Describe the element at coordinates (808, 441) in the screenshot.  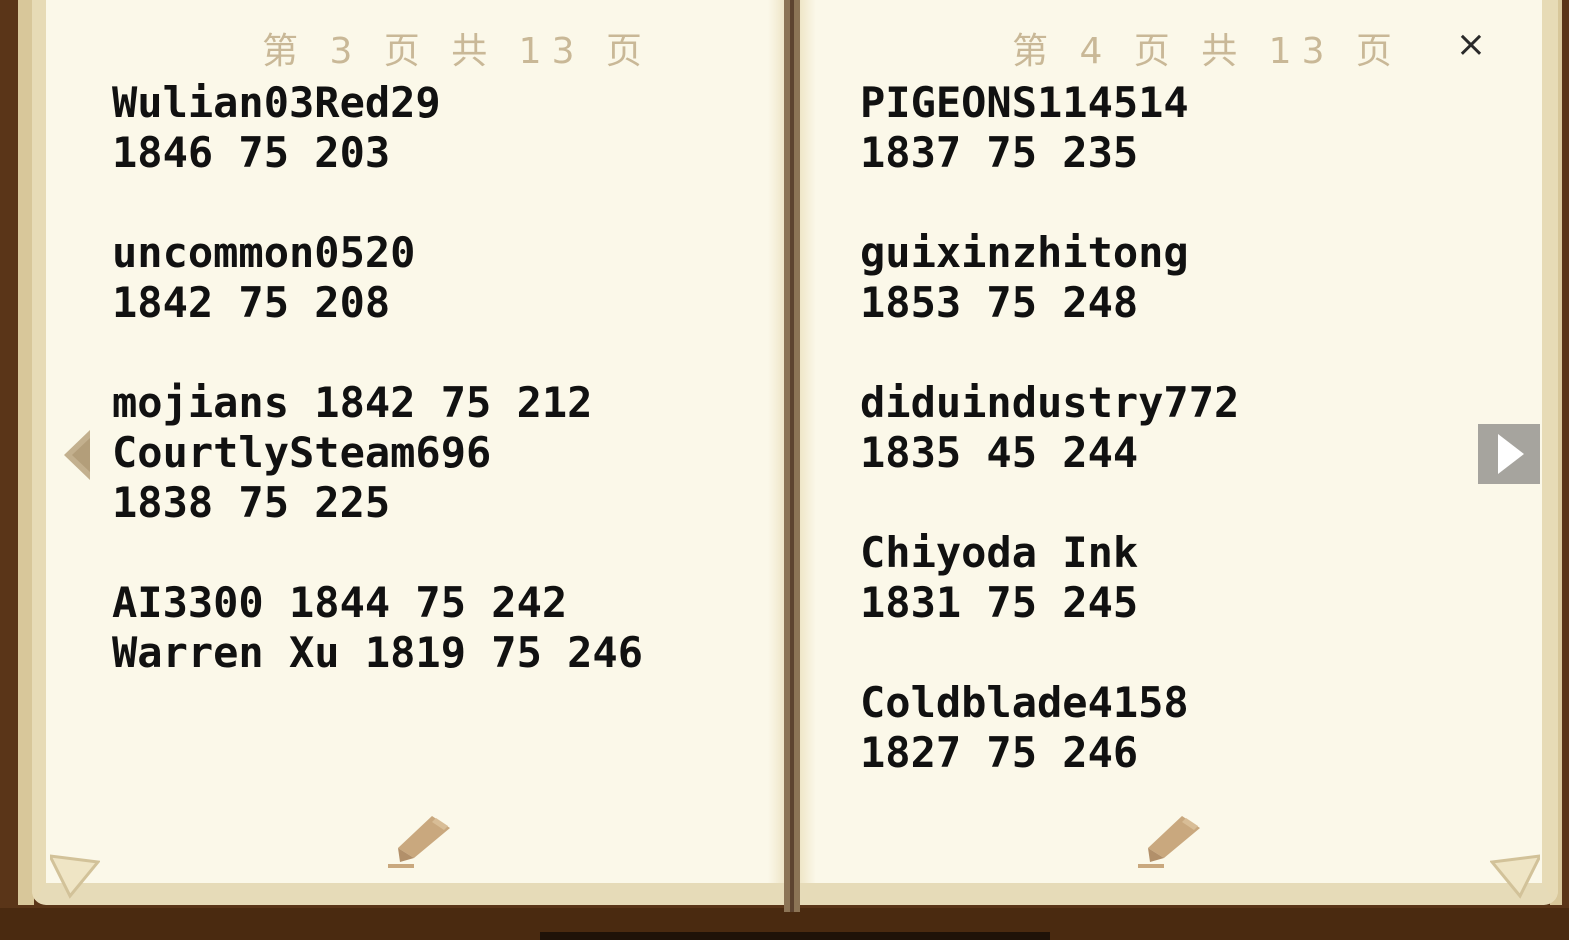
I see `right-page-gutter` at that location.